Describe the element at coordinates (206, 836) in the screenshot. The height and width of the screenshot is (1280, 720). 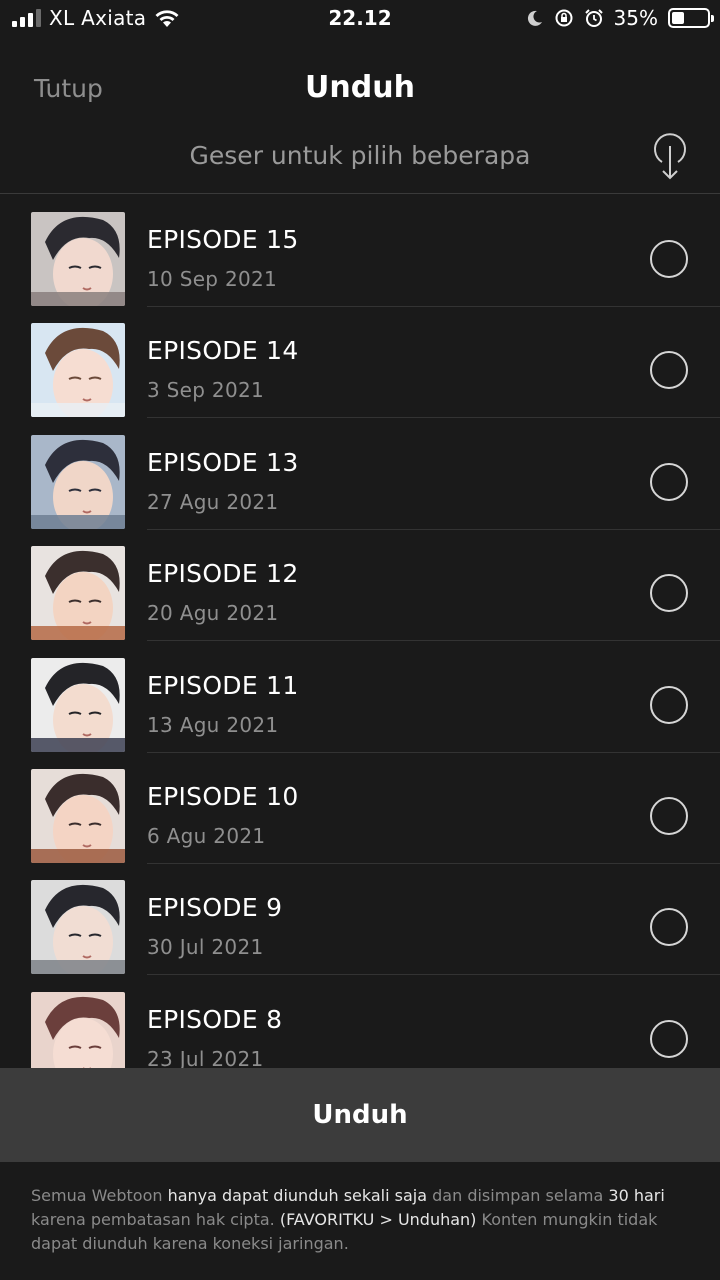
I see `episode-date: 6 Agu 2021` at that location.